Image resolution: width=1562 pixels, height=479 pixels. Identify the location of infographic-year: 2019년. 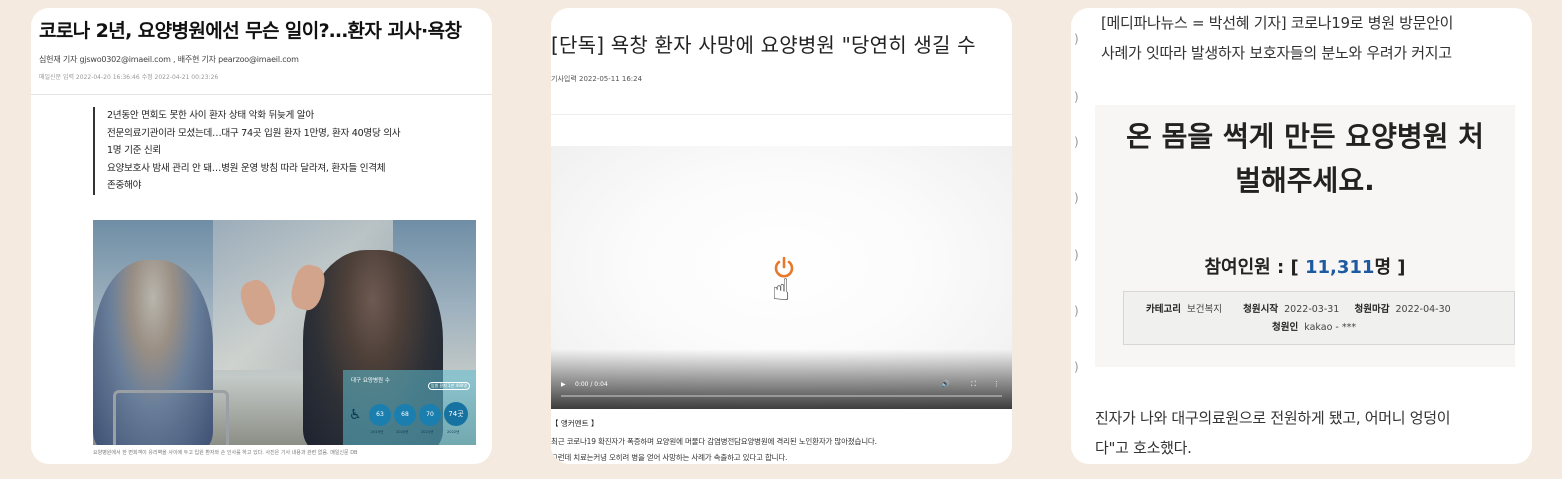
(377, 432).